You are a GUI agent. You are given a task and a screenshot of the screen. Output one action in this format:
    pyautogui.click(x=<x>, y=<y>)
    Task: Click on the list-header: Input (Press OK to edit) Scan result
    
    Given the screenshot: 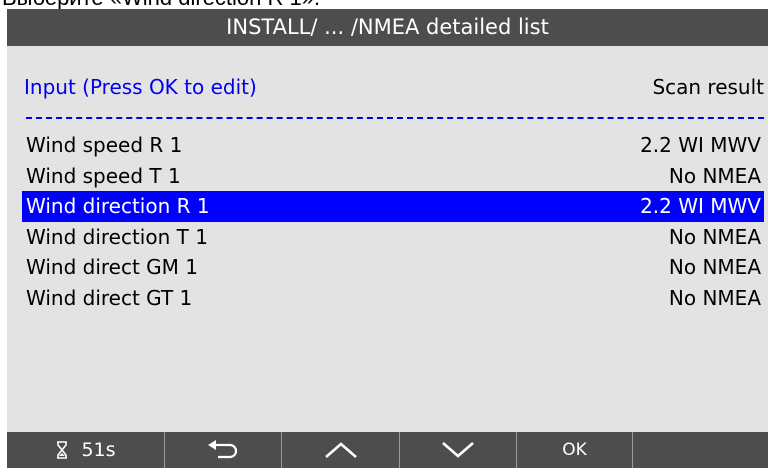 What is the action you would take?
    pyautogui.click(x=394, y=87)
    